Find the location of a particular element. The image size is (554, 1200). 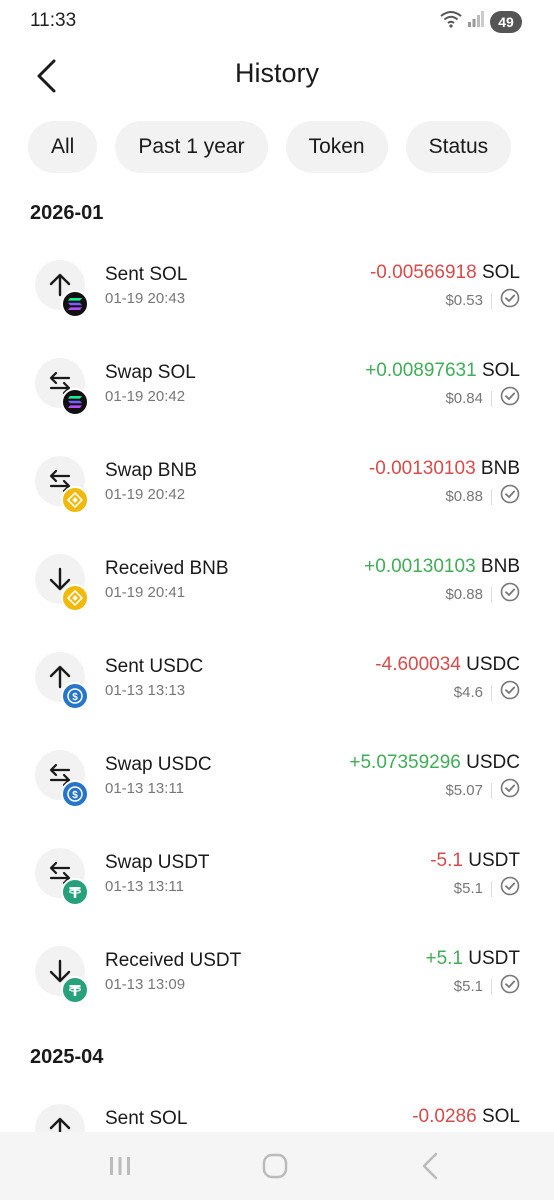

filter-chip-token: Token is located at coordinates (336, 147).